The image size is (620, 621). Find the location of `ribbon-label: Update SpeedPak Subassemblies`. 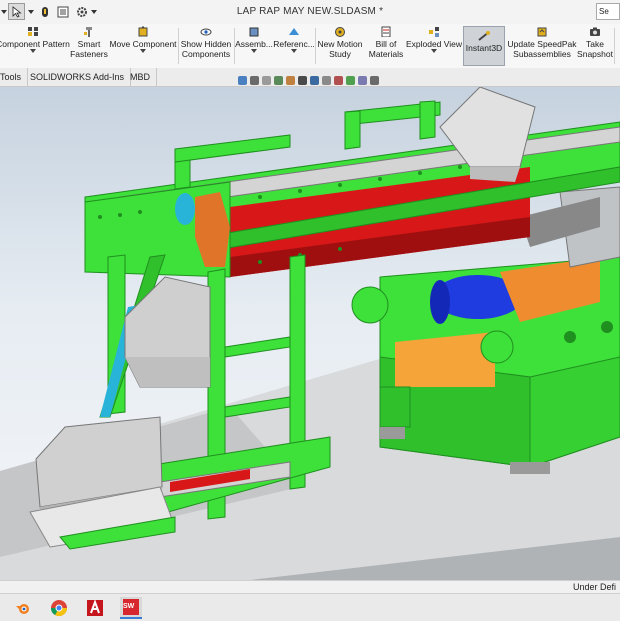

ribbon-label: Update SpeedPak Subassemblies is located at coordinates (542, 49).